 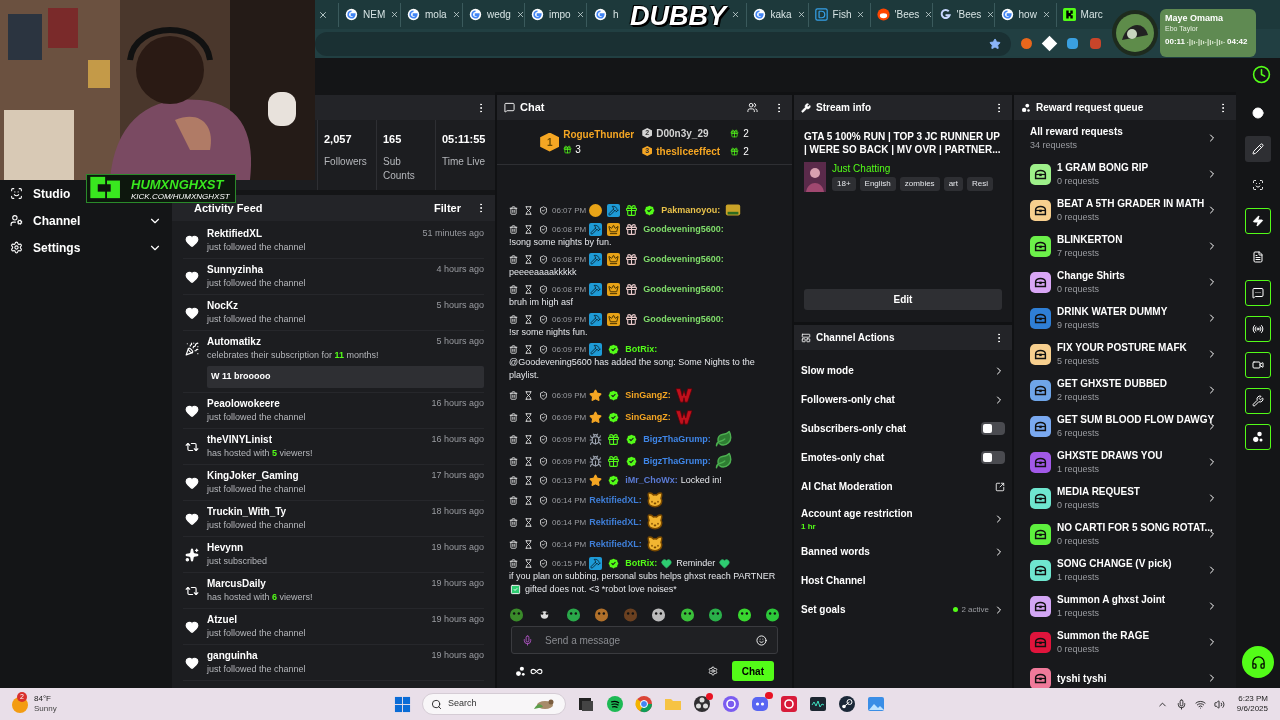 I want to click on chat-user-name: Pakmanoyou:, so click(x=691, y=210).